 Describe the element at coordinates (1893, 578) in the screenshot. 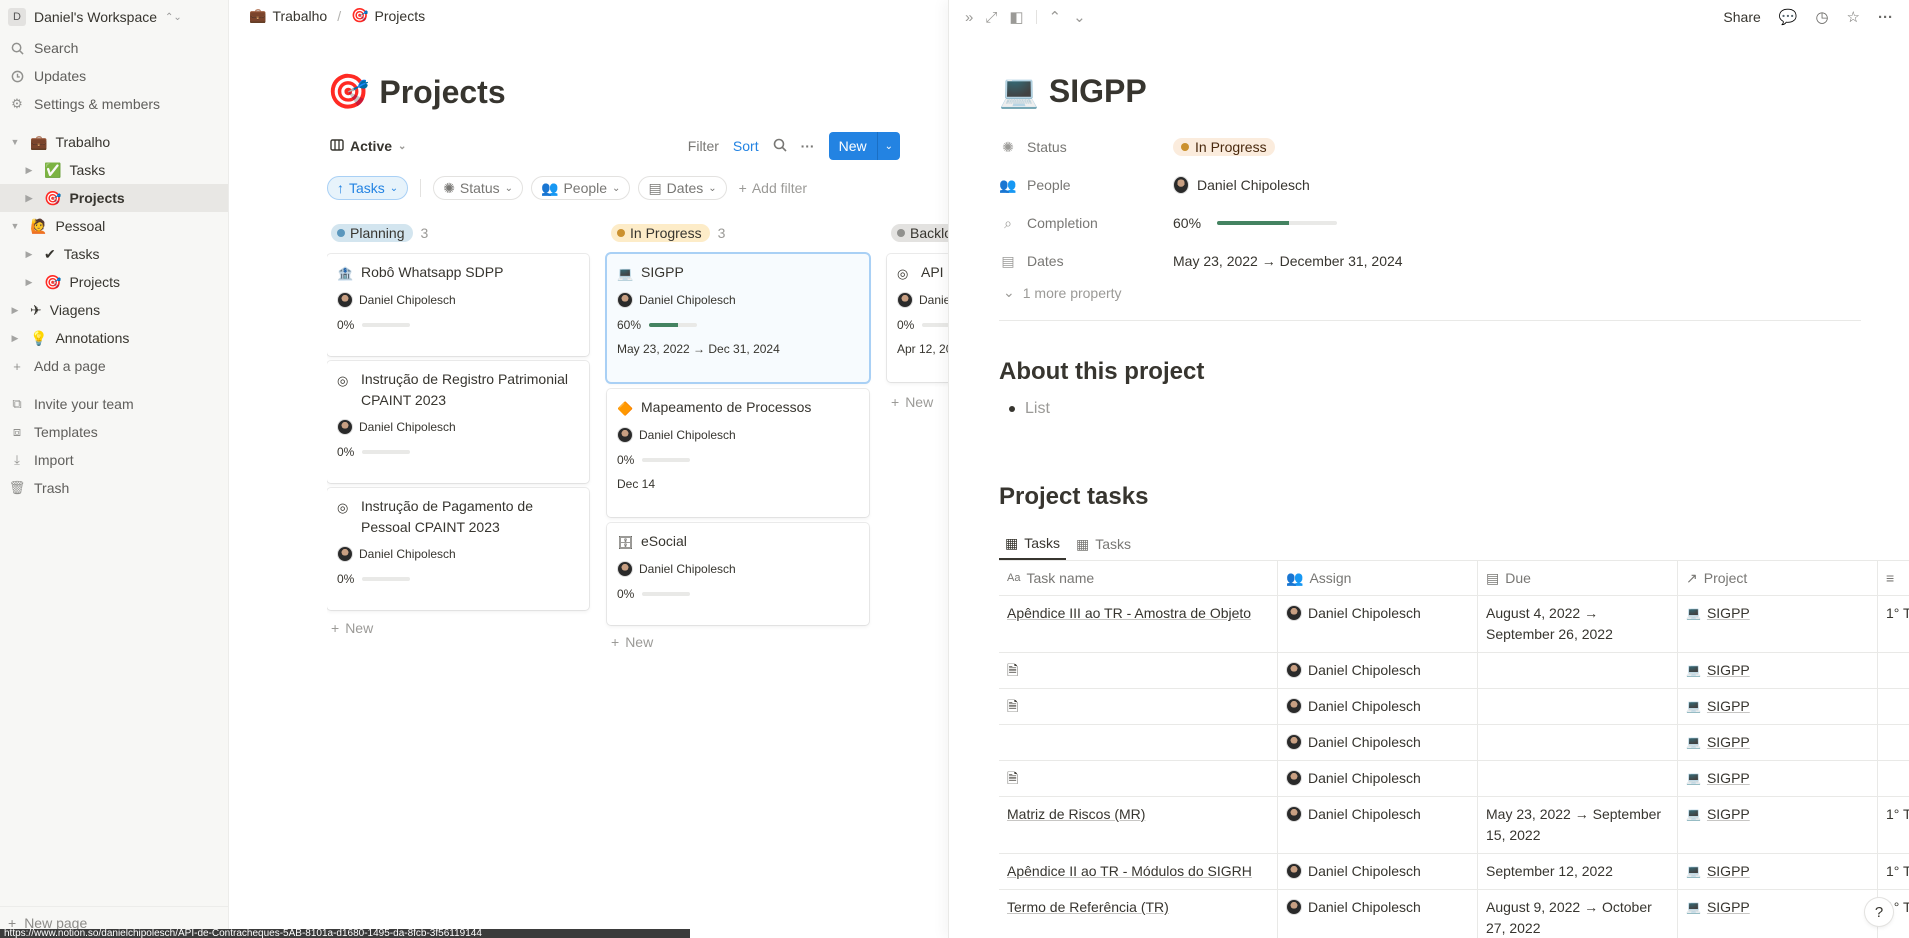

I see `column-header-extra: ≡` at that location.